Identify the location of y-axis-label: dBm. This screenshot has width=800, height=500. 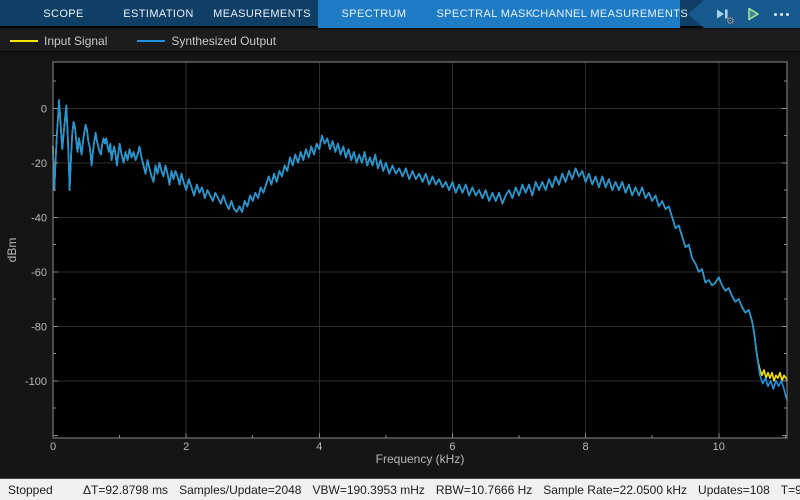
(12, 250).